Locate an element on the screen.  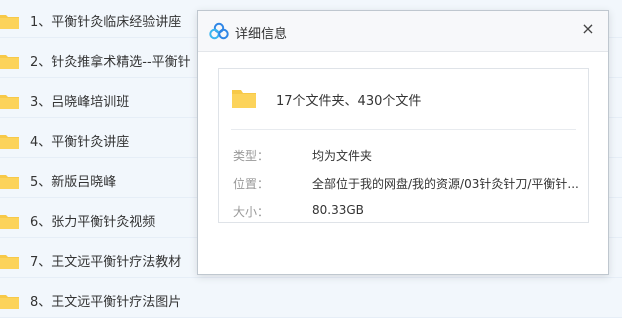
list-item-label: 6、张力平衡针灸视频 is located at coordinates (93, 222).